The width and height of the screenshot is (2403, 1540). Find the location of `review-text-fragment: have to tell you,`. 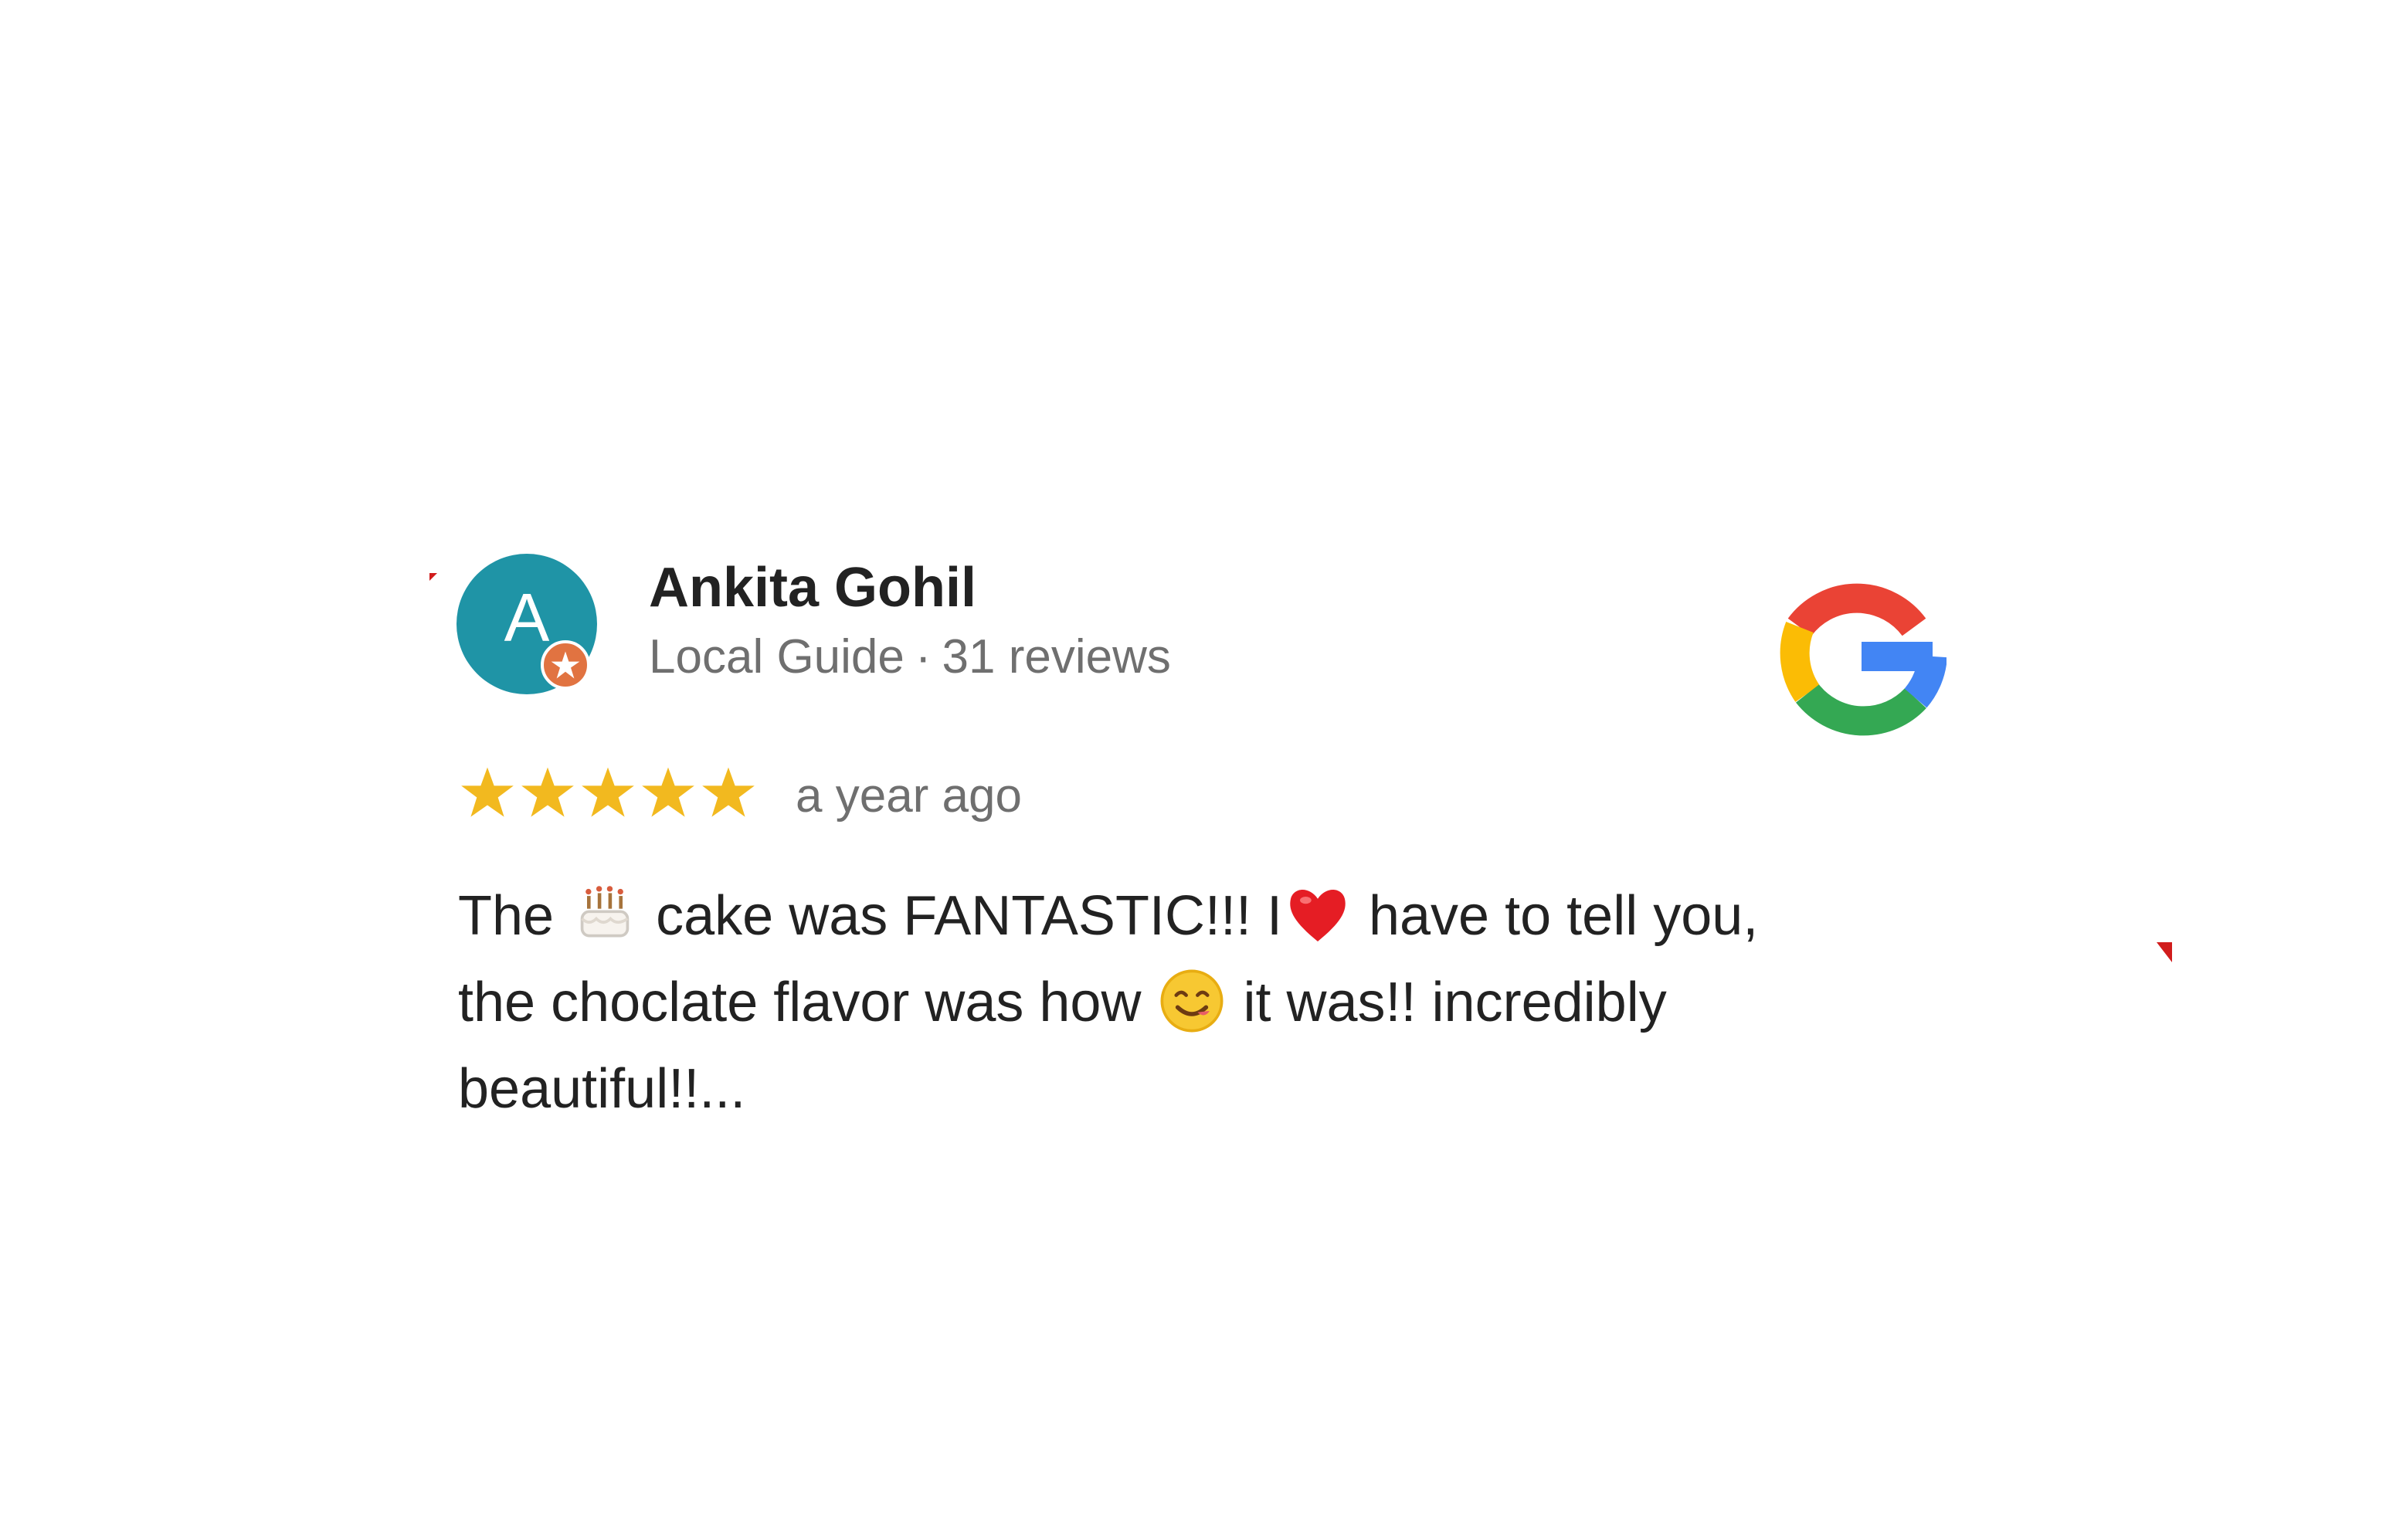

review-text-fragment: have to tell you, is located at coordinates (1564, 916).